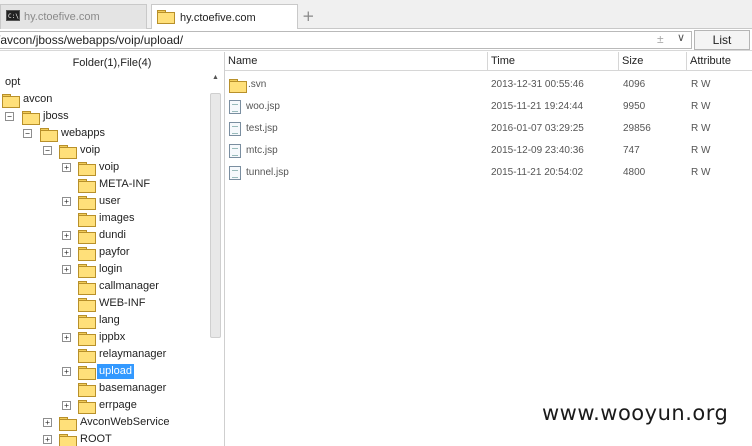  I want to click on file-name-cell: test.jsp, so click(253, 129).